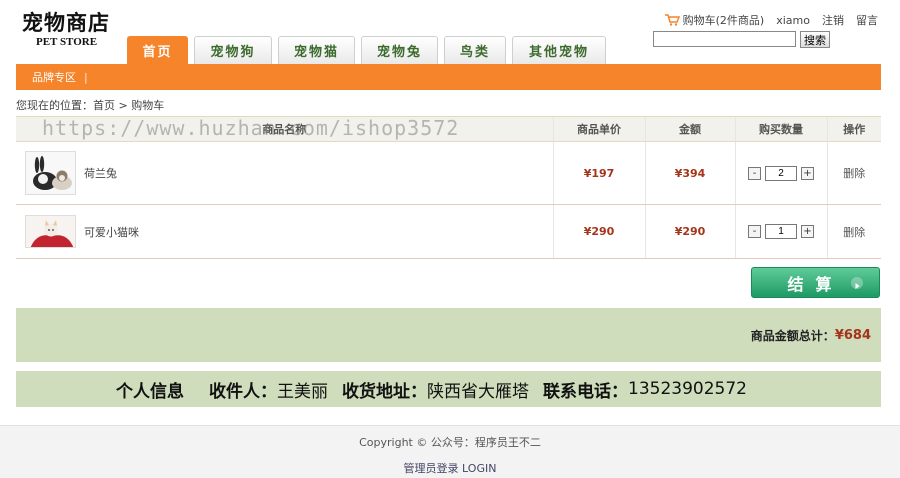 The width and height of the screenshot is (900, 478). Describe the element at coordinates (448, 335) in the screenshot. I see `order-total-panel: 商品金额总计： ¥684` at that location.